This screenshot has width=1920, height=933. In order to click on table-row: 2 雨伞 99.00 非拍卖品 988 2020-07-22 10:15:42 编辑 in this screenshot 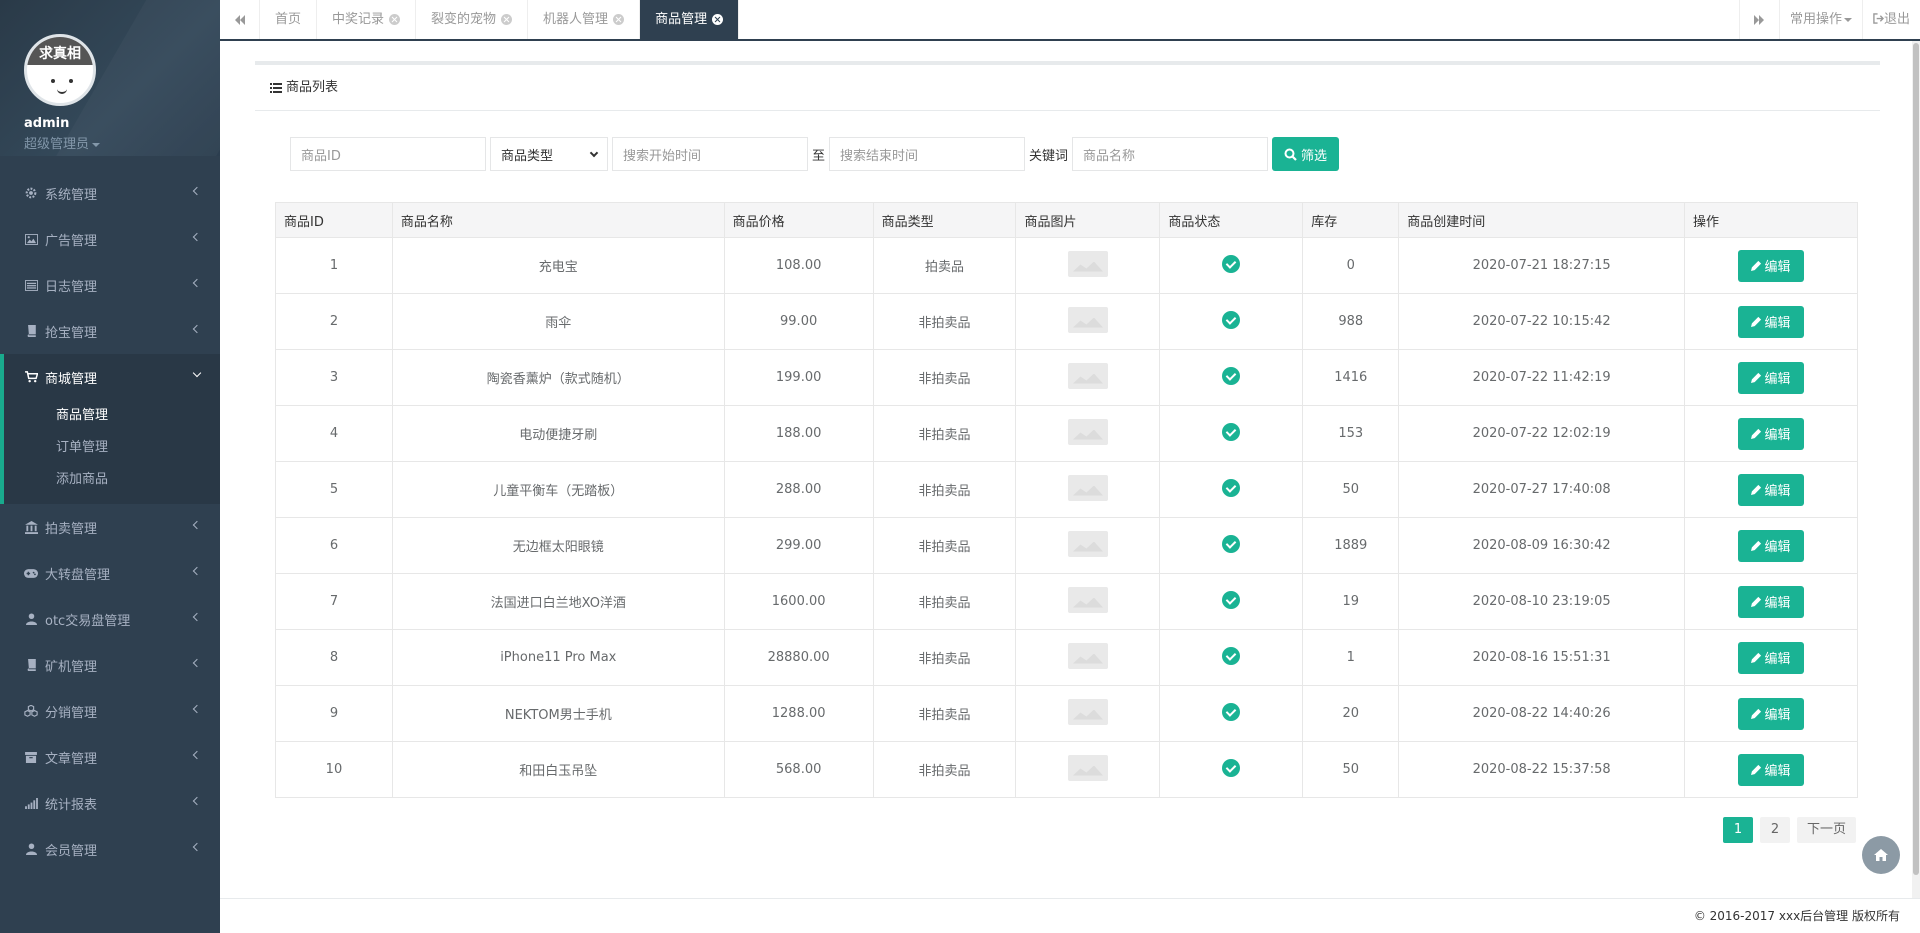, I will do `click(1066, 321)`.